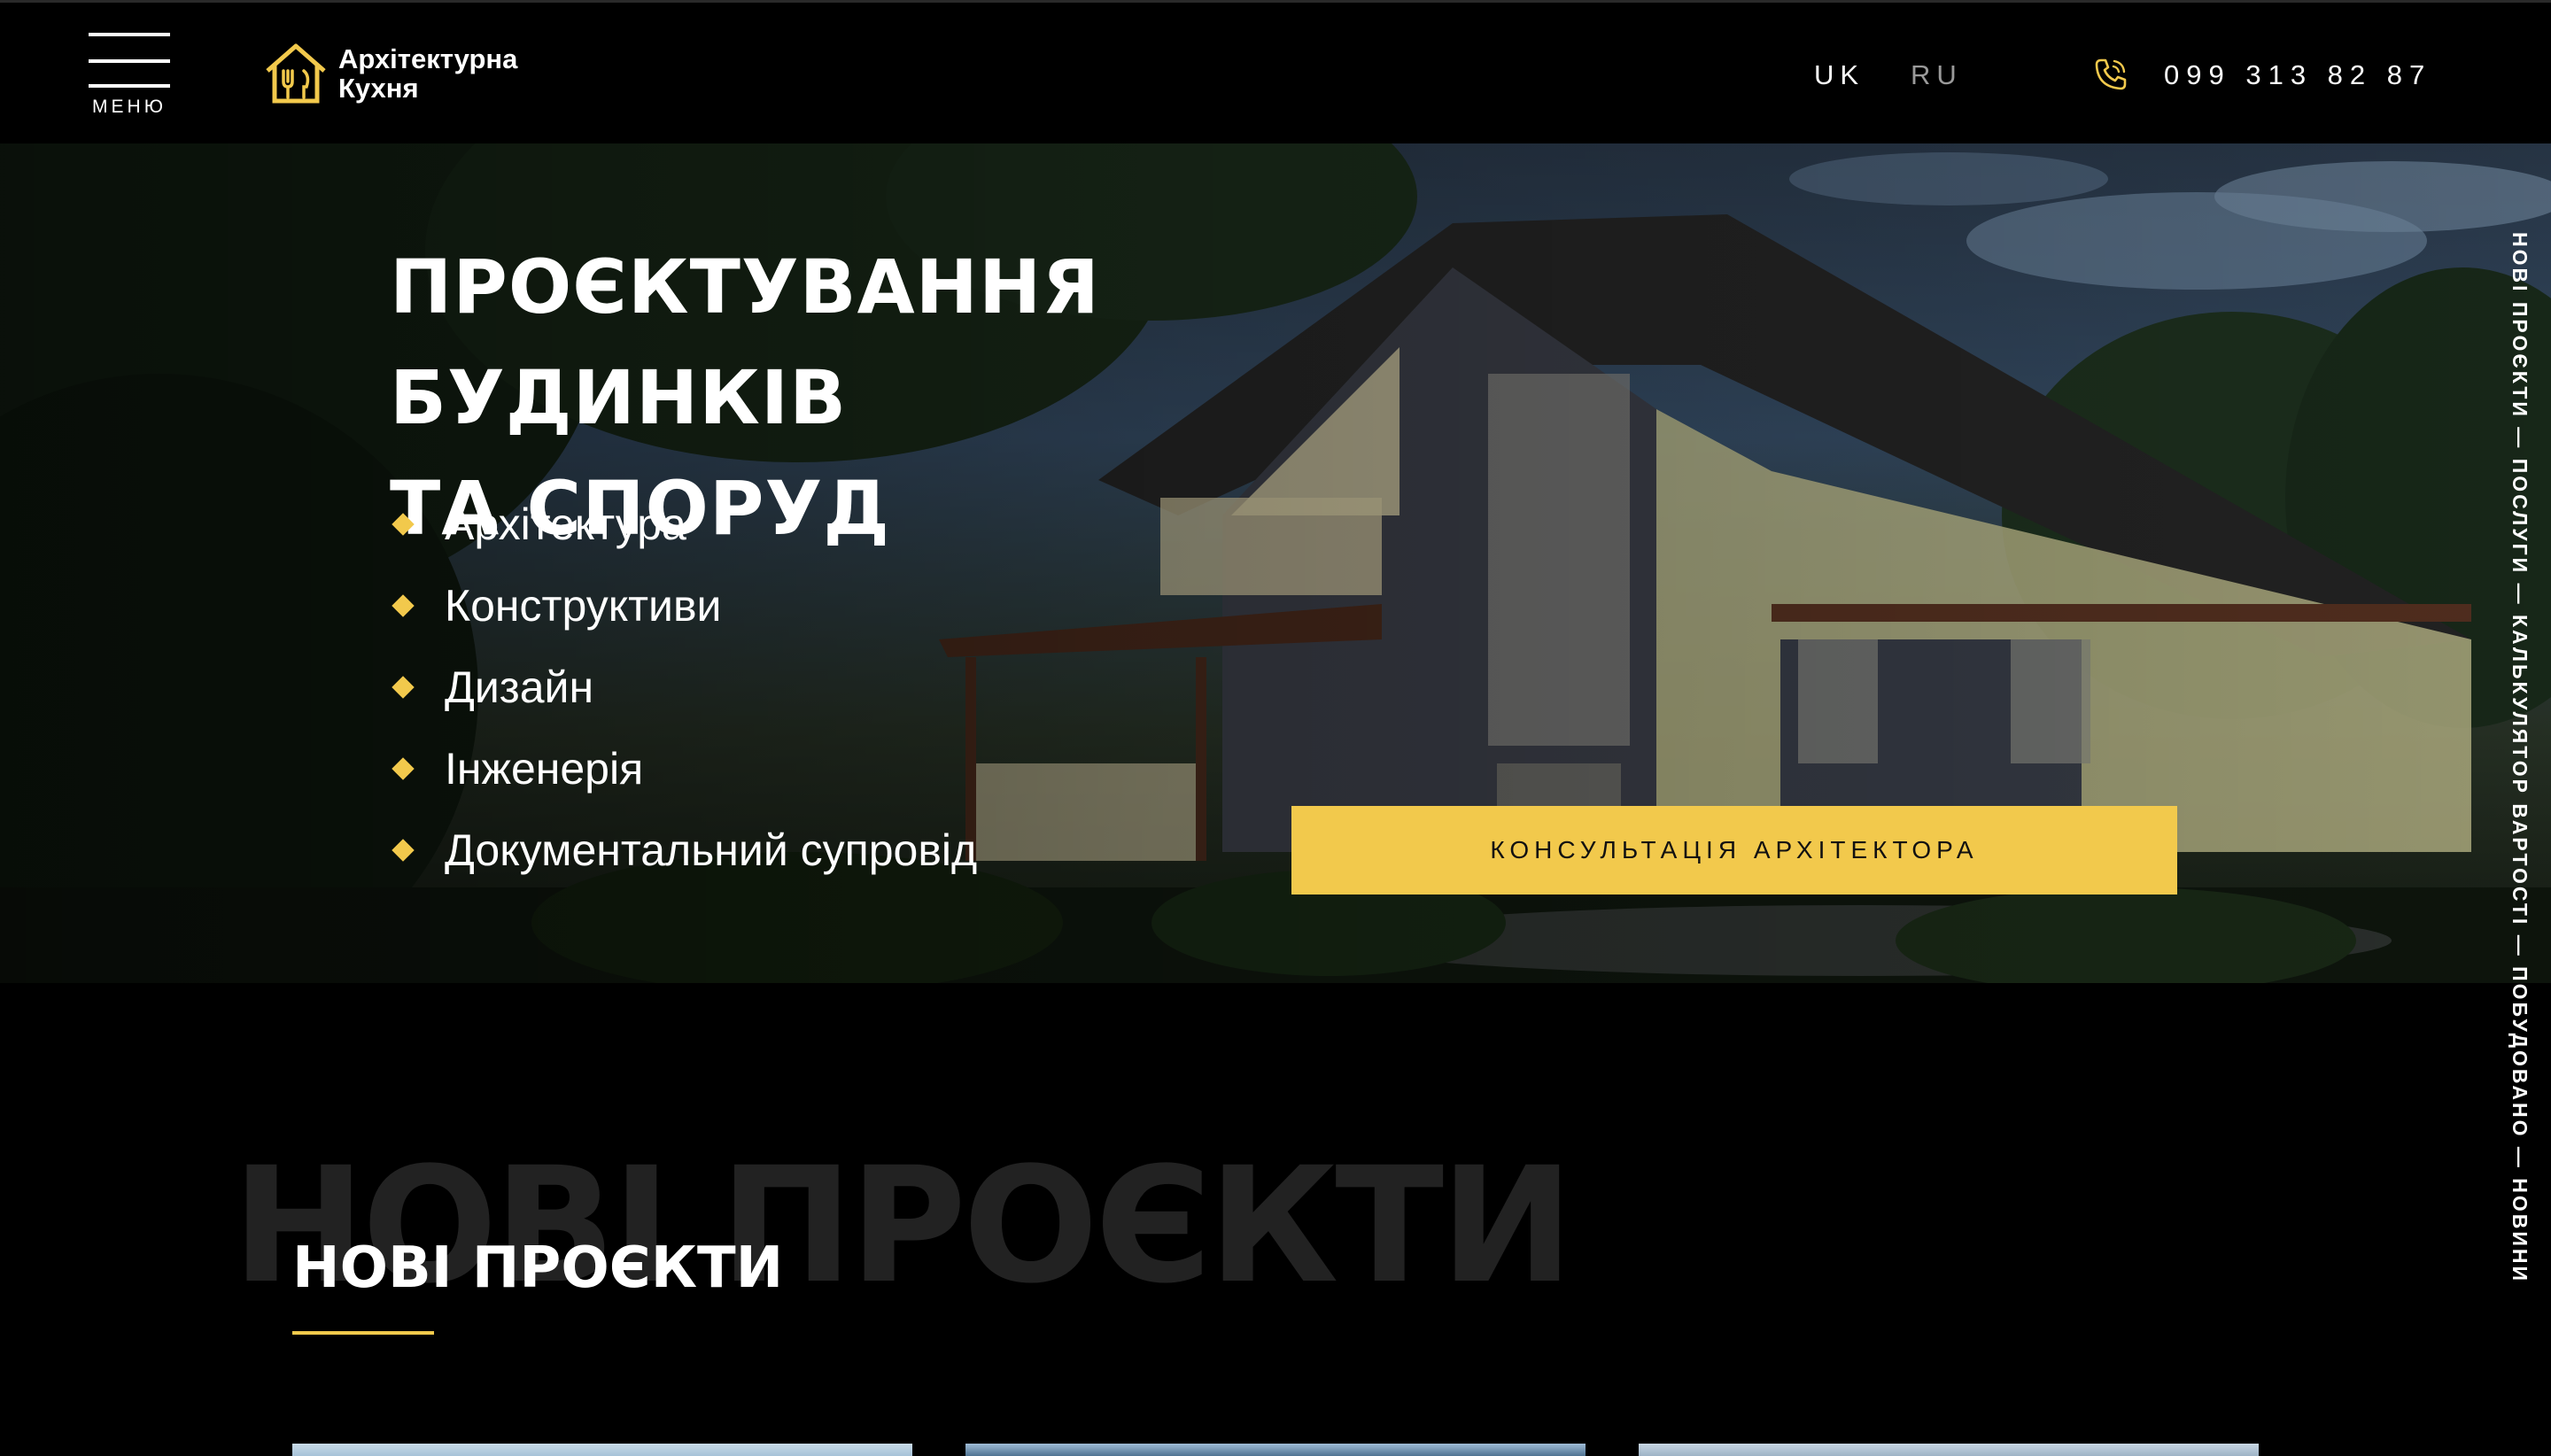 Image resolution: width=2551 pixels, height=1456 pixels. I want to click on list-item: Конструктиви, so click(683, 606).